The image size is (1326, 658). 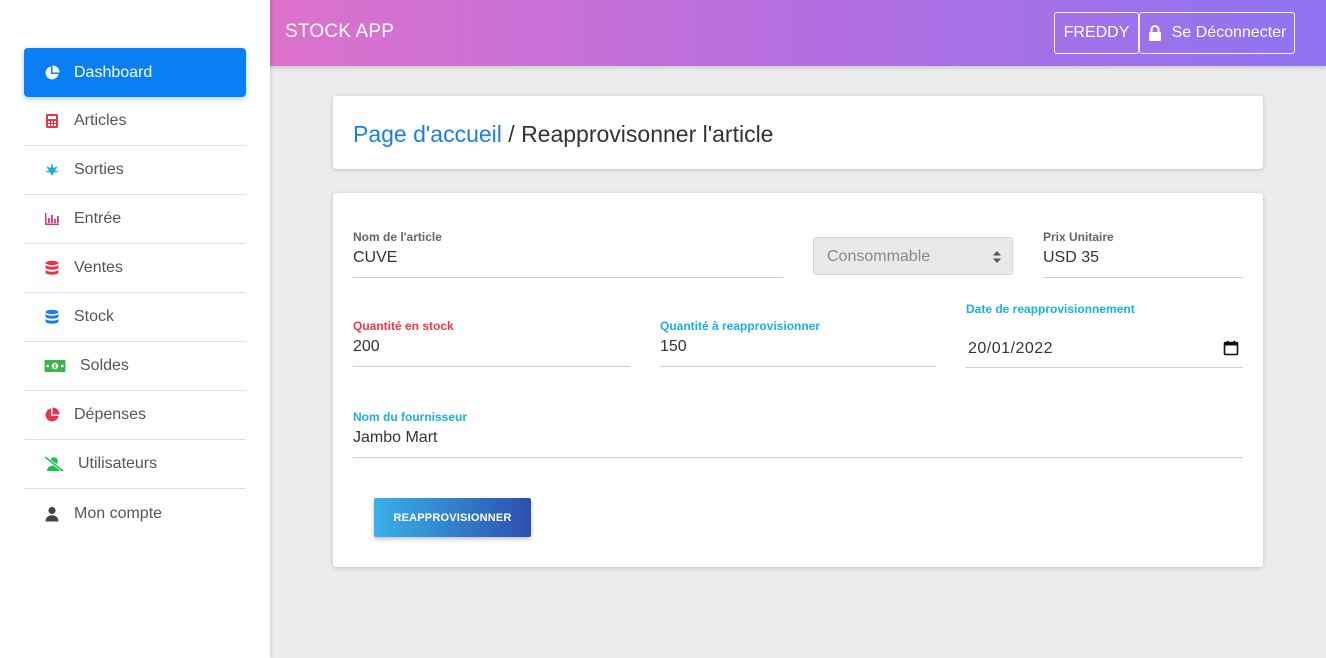 What do you see at coordinates (798, 33) in the screenshot?
I see `top-header: STOCK APP FREDDY Se Déconnecter` at bounding box center [798, 33].